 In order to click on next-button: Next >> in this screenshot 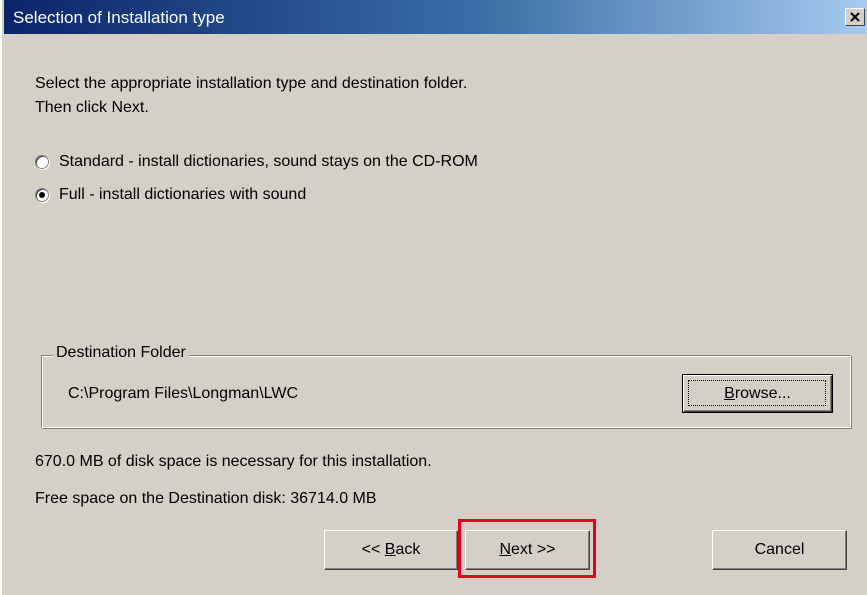, I will do `click(527, 550)`.